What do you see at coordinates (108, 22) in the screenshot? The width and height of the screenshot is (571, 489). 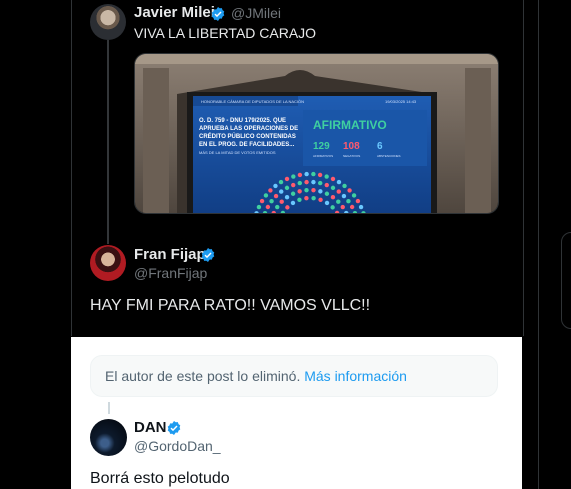 I see `avatar-javier-milei` at bounding box center [108, 22].